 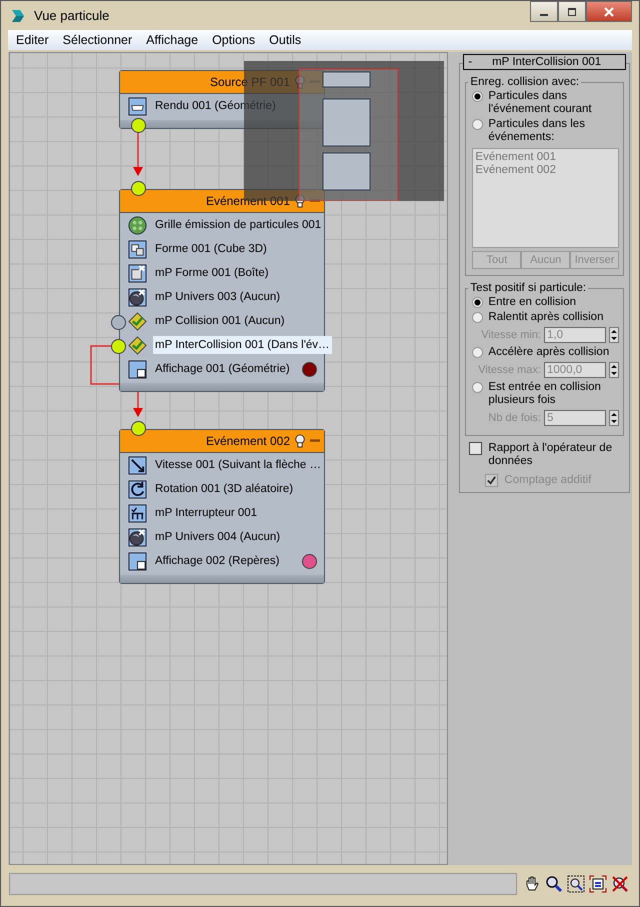 What do you see at coordinates (475, 448) in the screenshot?
I see `checkbox` at bounding box center [475, 448].